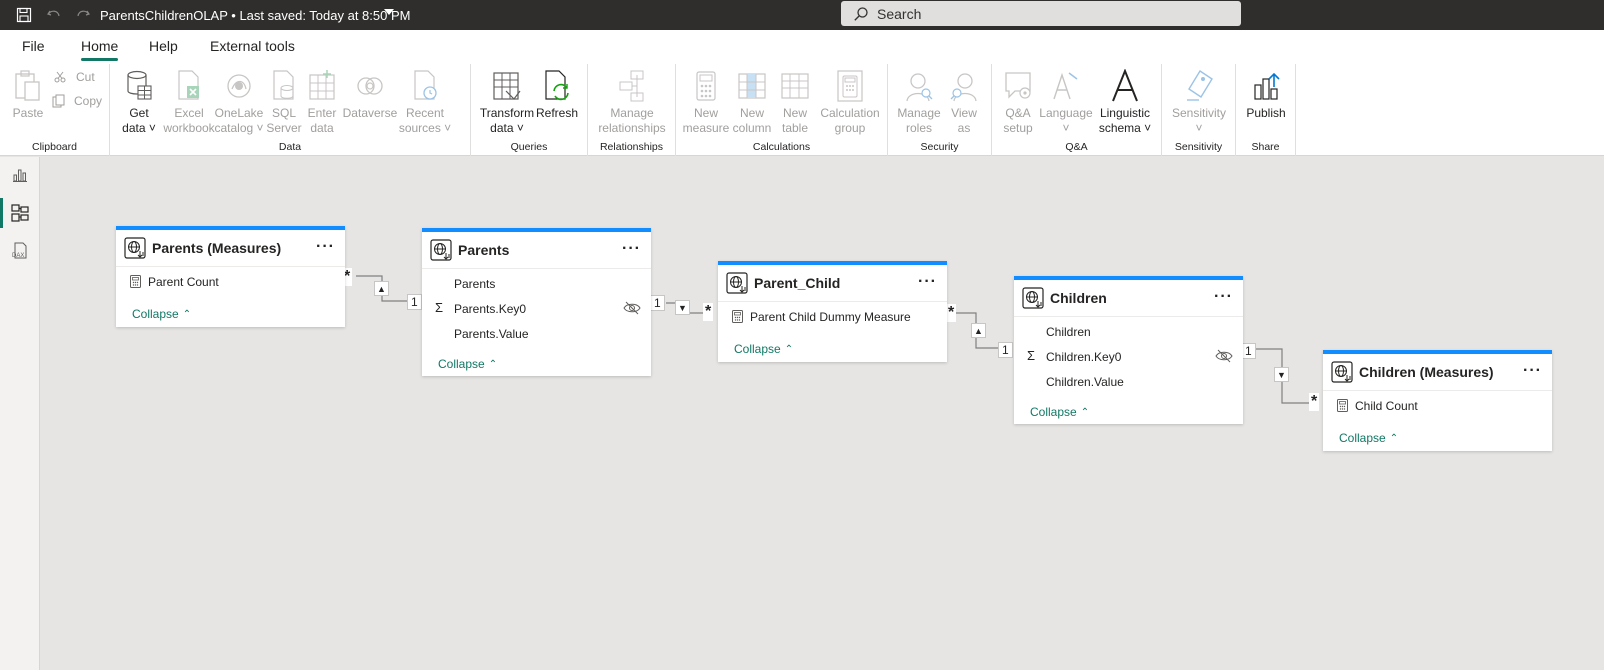 Image resolution: width=1604 pixels, height=670 pixels. I want to click on recent-sources-button: Recent sources ˅, so click(425, 102).